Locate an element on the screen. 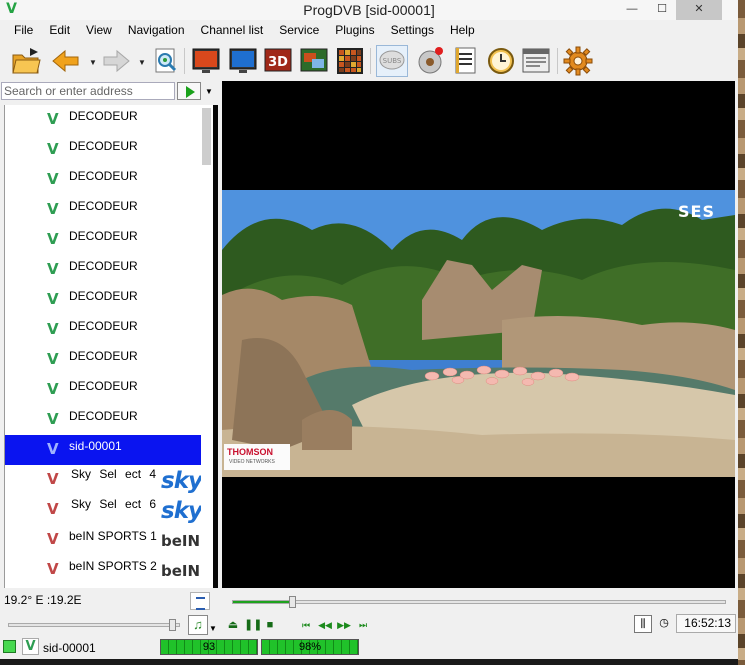  channel-row-selected: Vsid-00001 is located at coordinates (103, 450).